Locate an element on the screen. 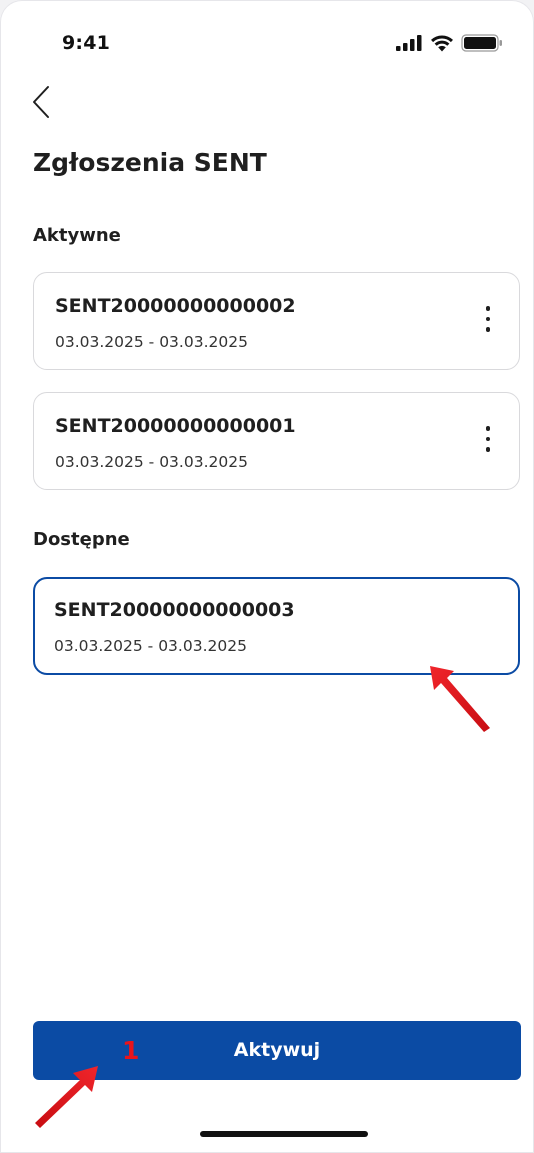 The width and height of the screenshot is (534, 1153). status-bar: 9:41 is located at coordinates (267, 30).